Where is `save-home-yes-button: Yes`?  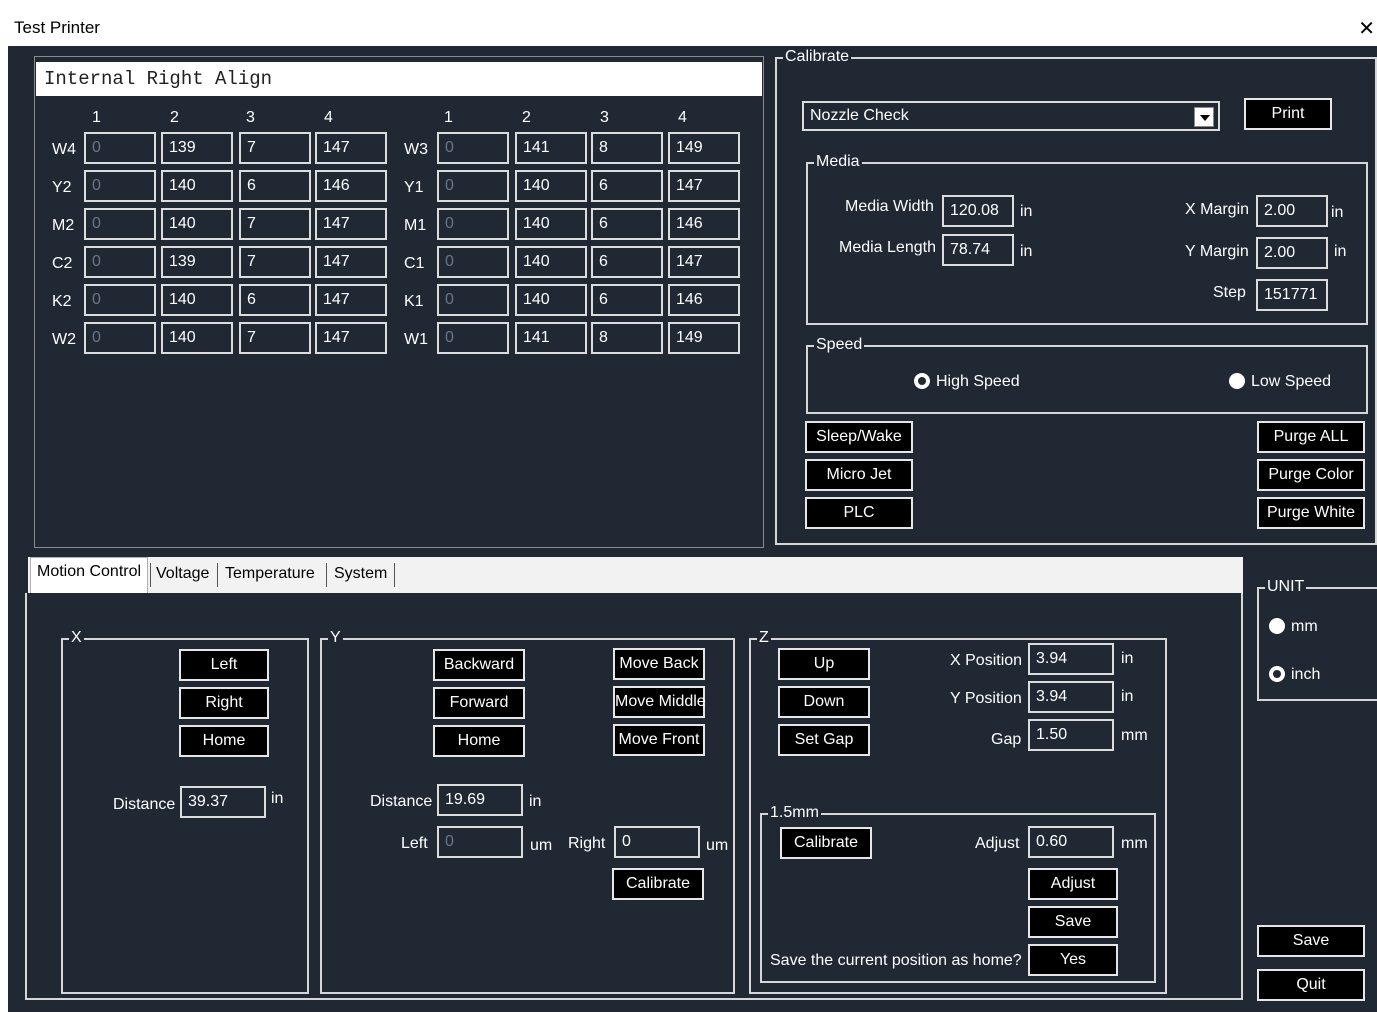 save-home-yes-button: Yes is located at coordinates (1073, 960).